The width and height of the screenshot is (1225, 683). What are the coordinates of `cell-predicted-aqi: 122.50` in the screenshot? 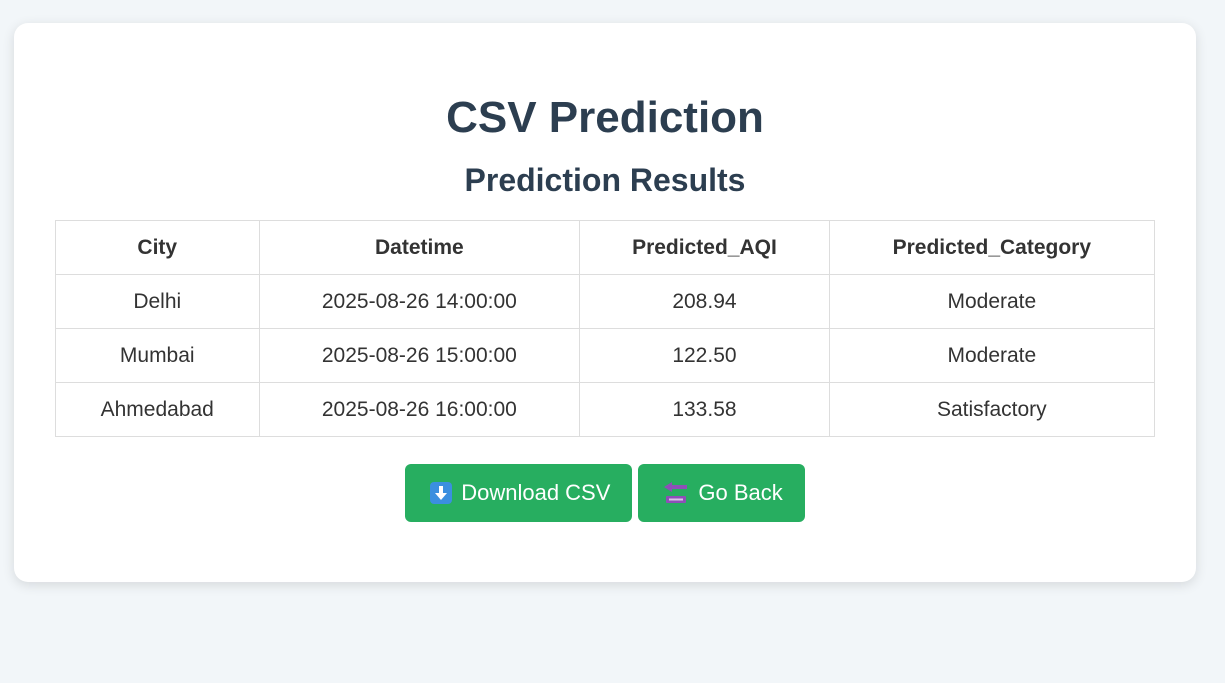 It's located at (704, 355).